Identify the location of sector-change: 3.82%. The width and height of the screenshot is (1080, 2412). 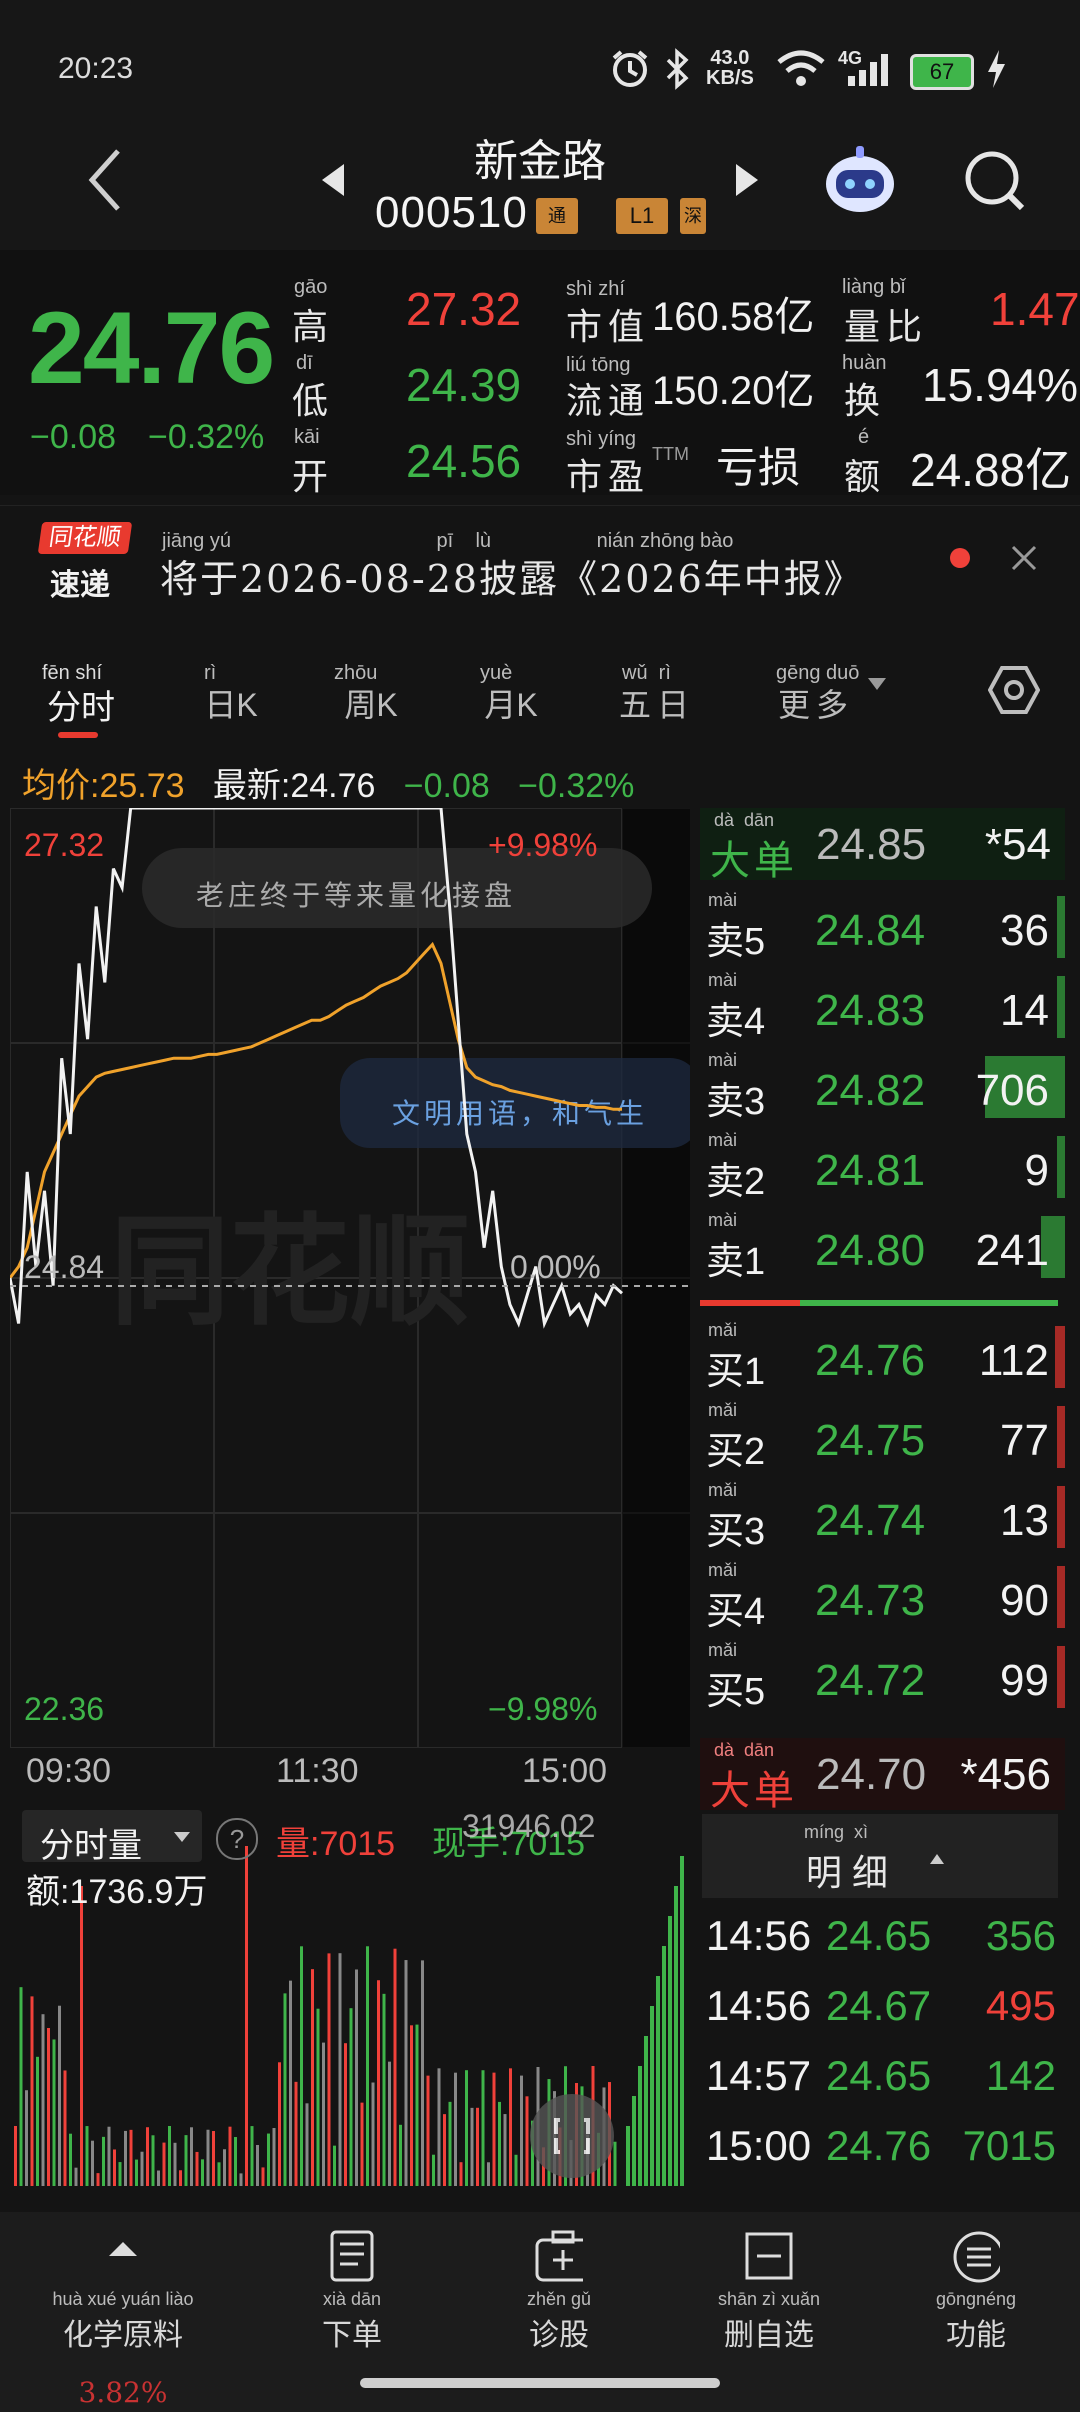
(123, 2392).